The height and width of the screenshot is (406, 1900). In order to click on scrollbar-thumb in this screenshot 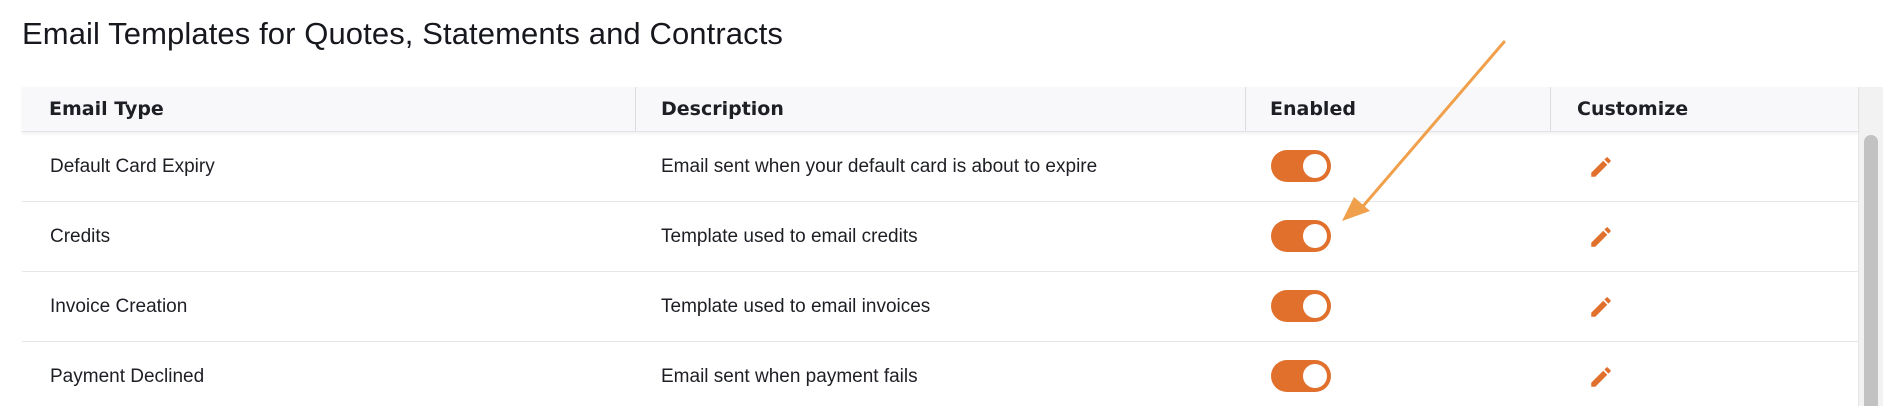, I will do `click(1871, 270)`.